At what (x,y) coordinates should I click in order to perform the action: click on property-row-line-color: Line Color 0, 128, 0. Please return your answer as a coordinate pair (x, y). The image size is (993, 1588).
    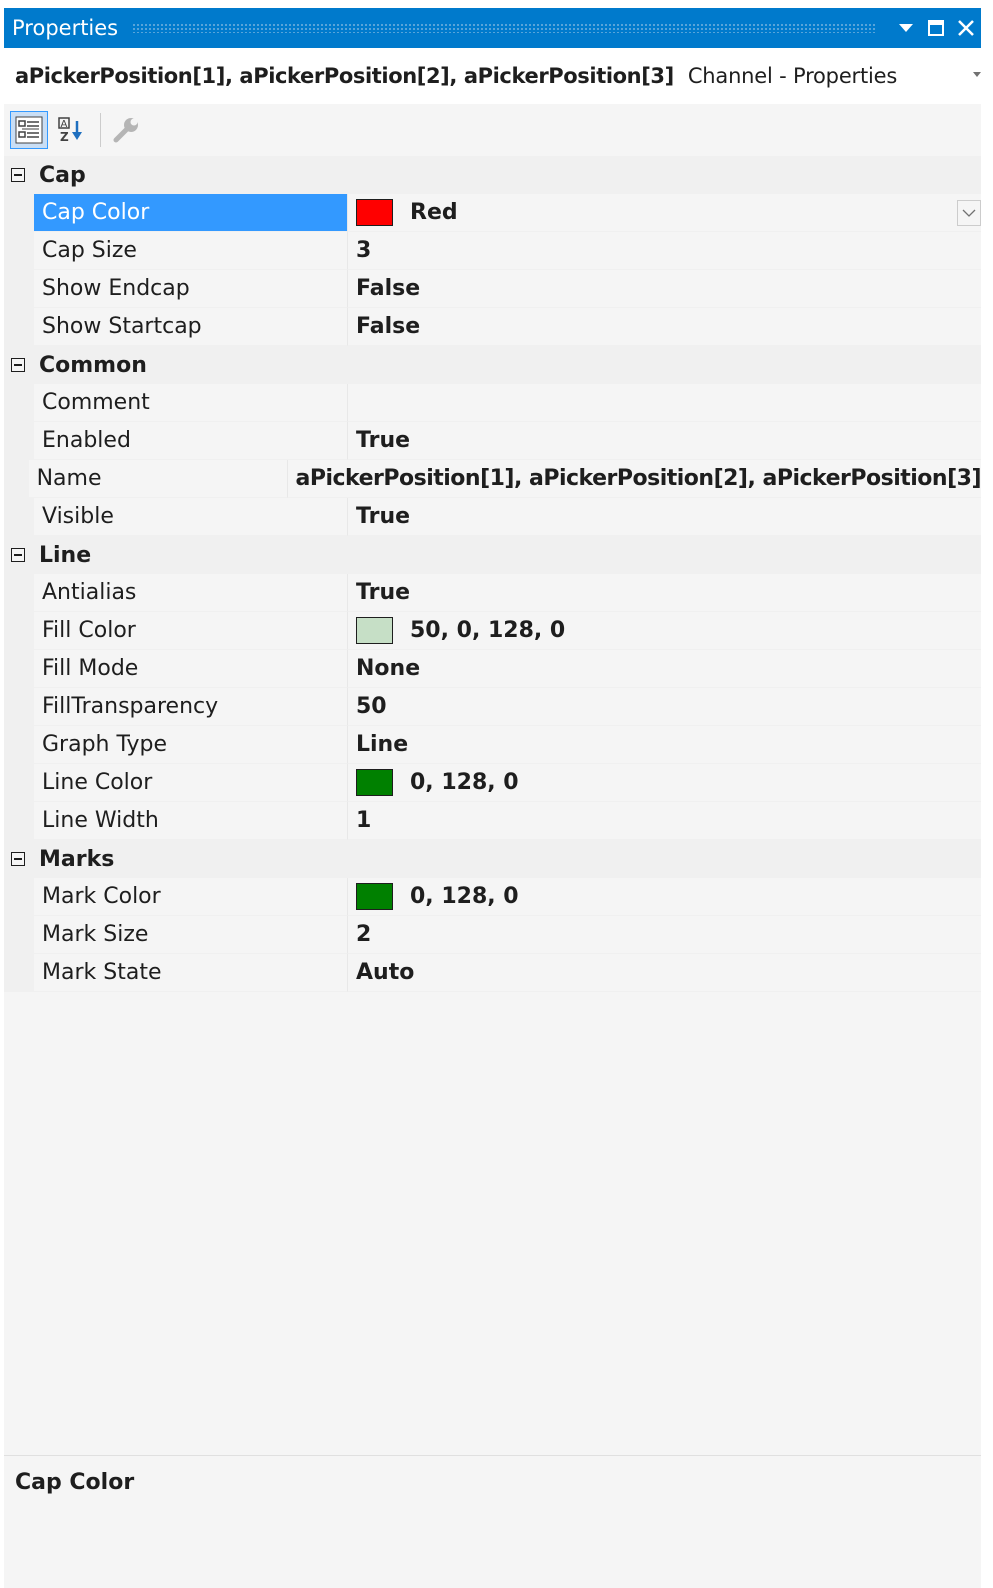
    Looking at the image, I should click on (492, 783).